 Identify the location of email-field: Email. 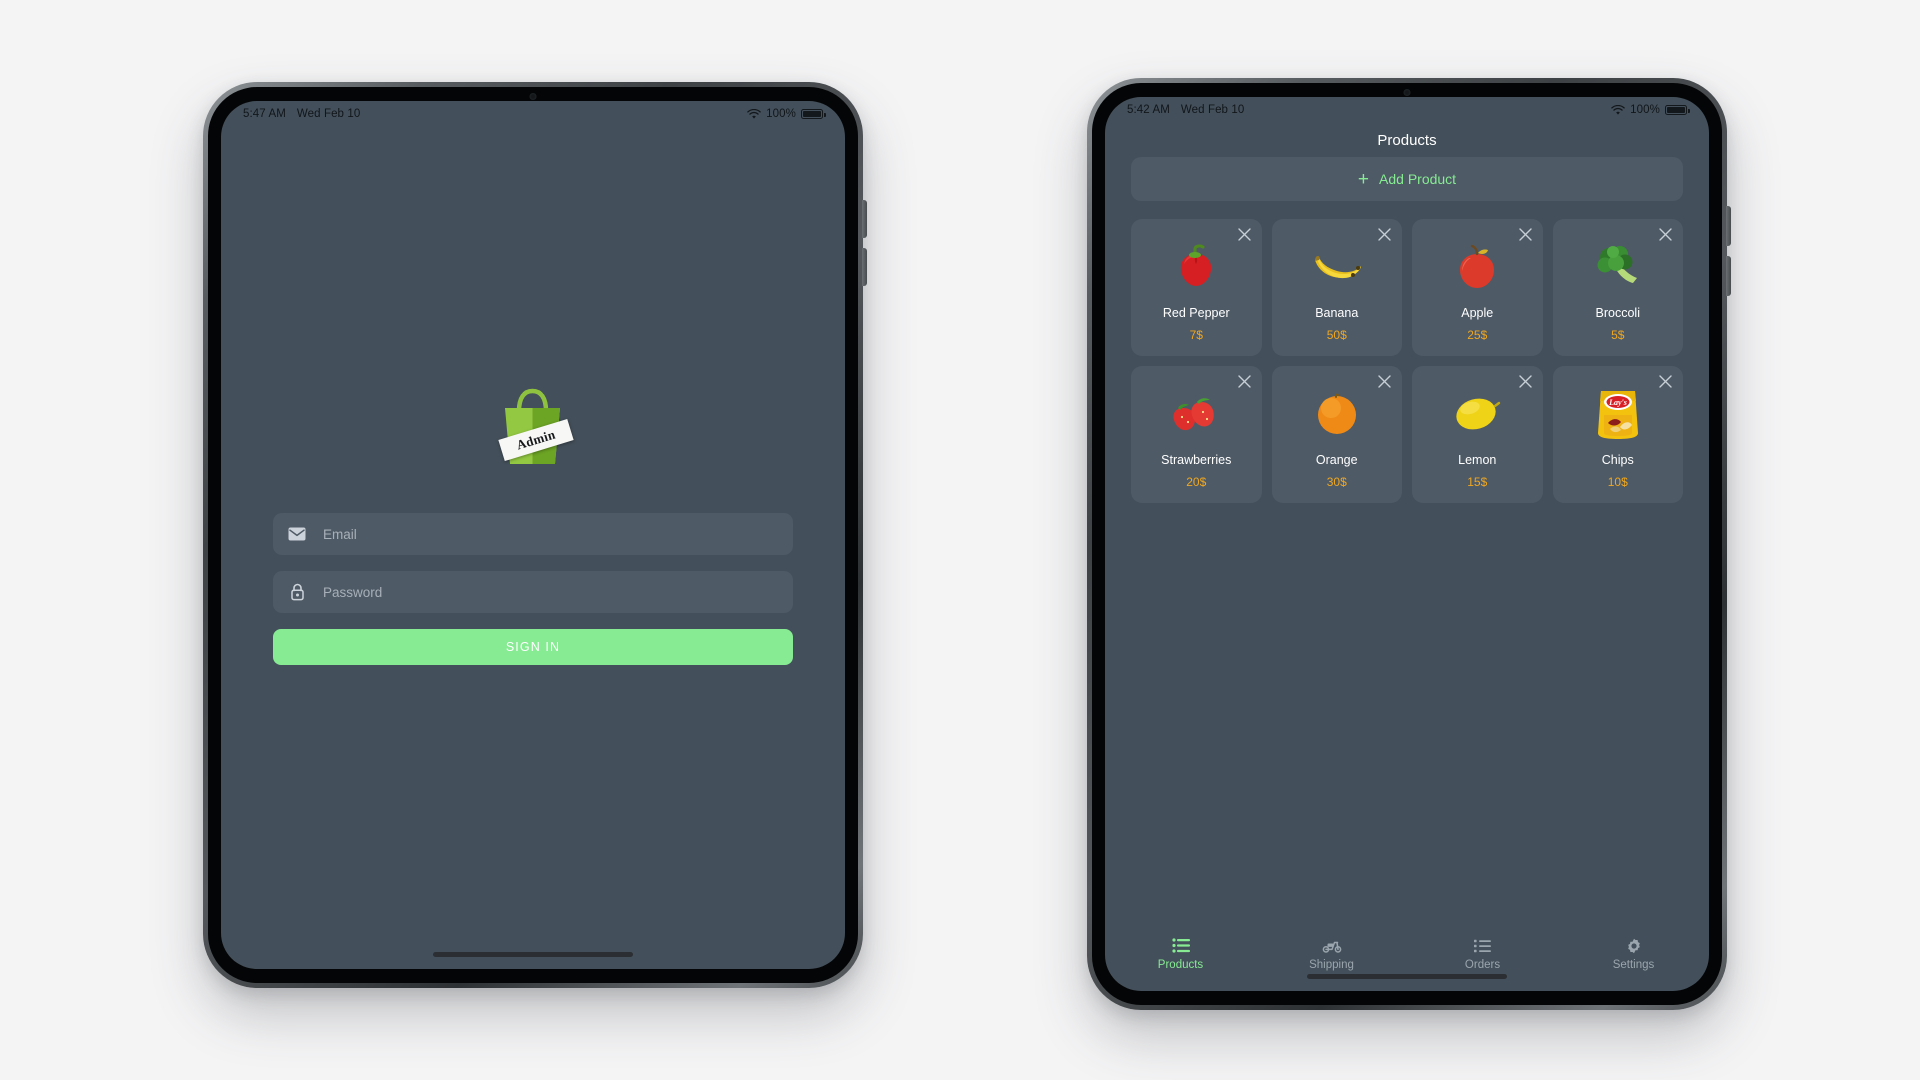
(533, 534).